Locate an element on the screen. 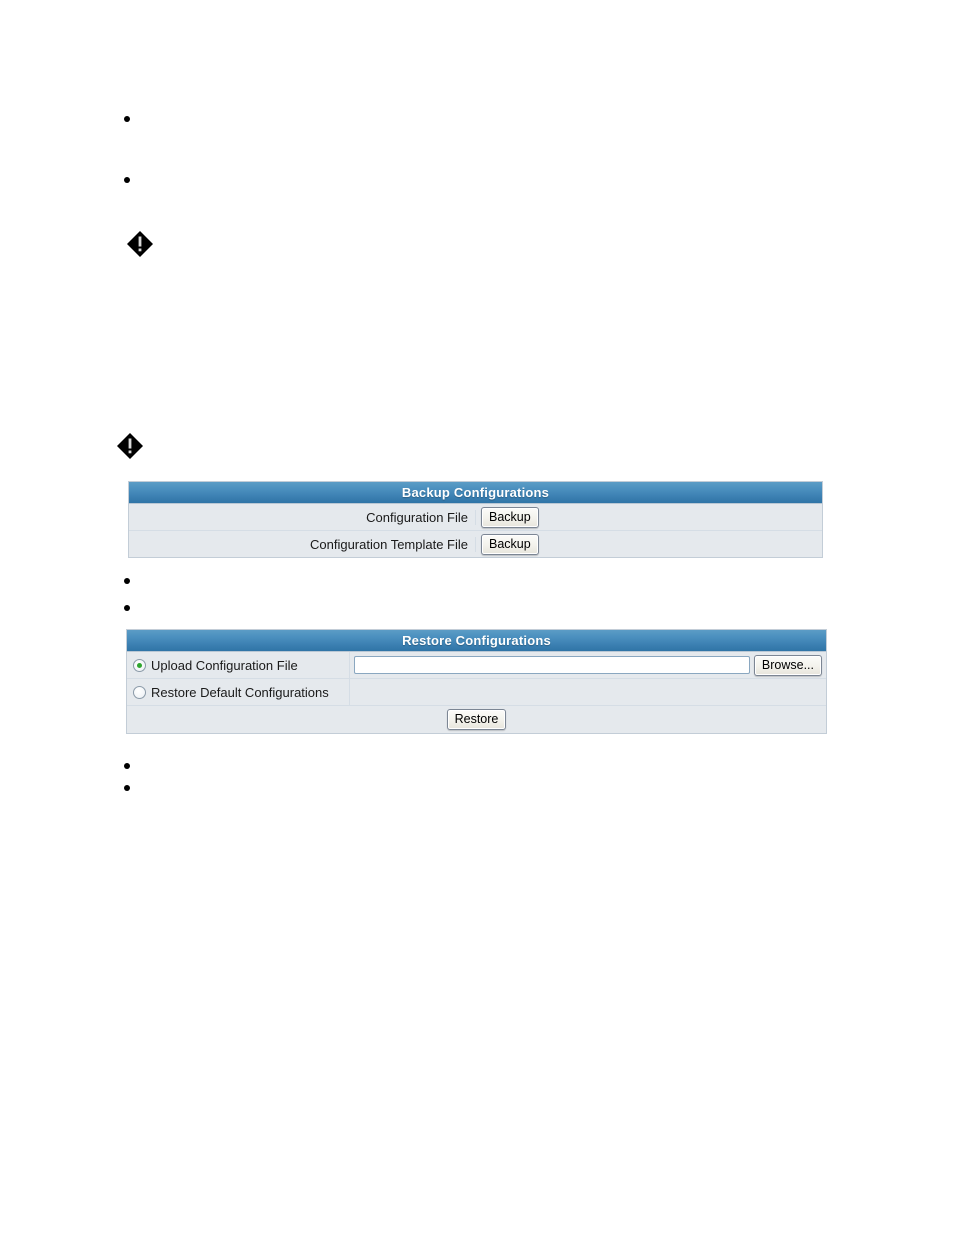 The image size is (954, 1235). table-row: Configuration Template File Backup is located at coordinates (475, 544).